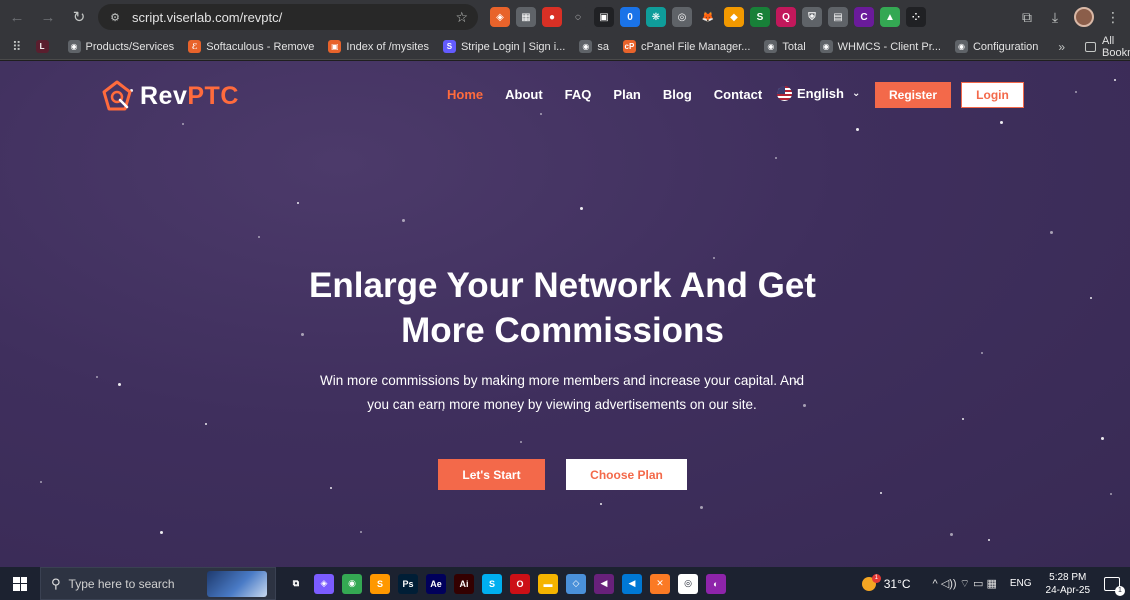  I want to click on nav-link-blog: Blog, so click(677, 94).